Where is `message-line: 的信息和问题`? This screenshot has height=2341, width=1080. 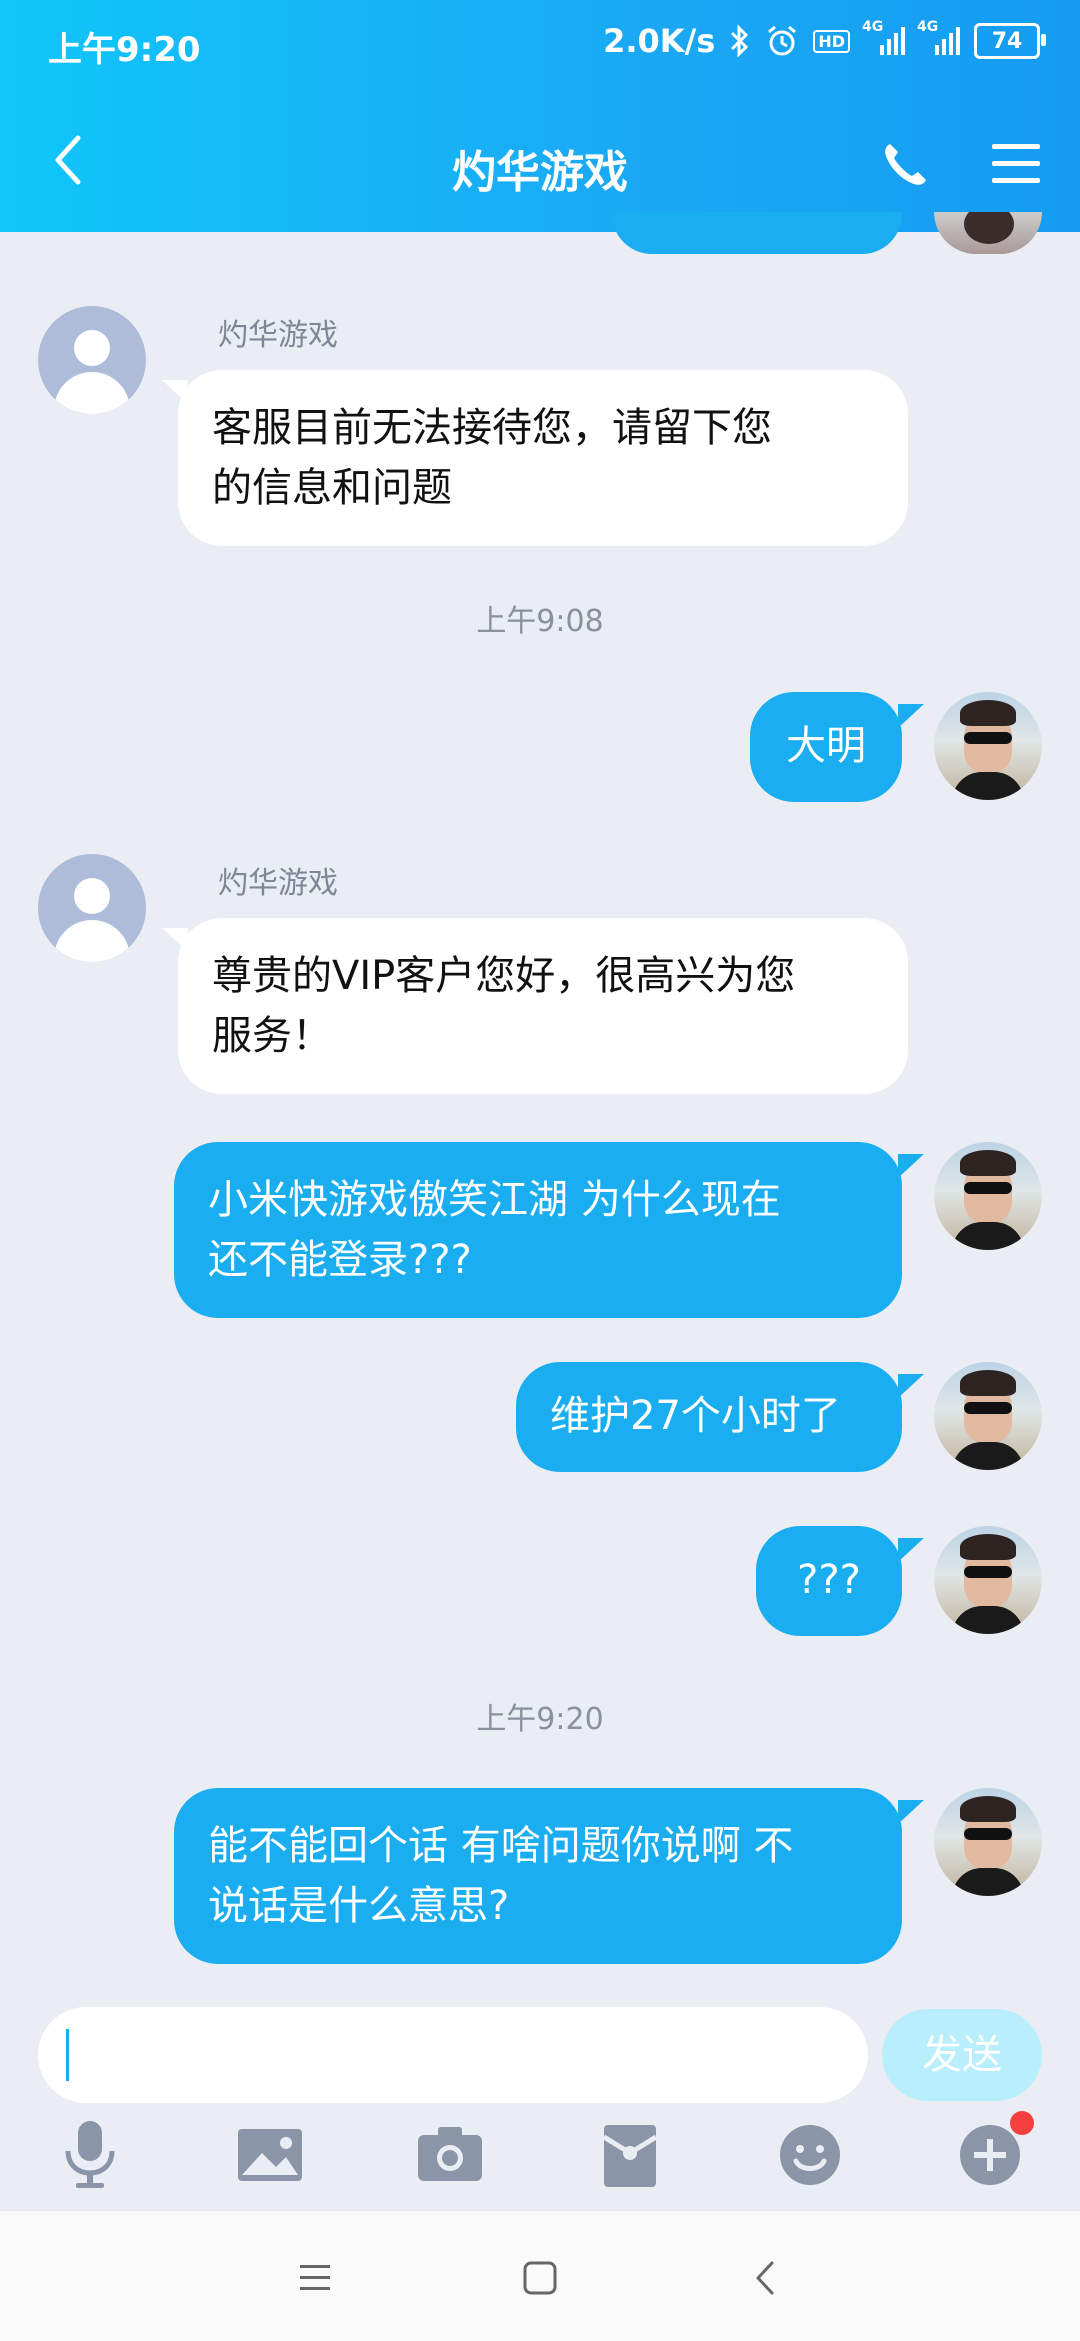
message-line: 的信息和问题 is located at coordinates (332, 488).